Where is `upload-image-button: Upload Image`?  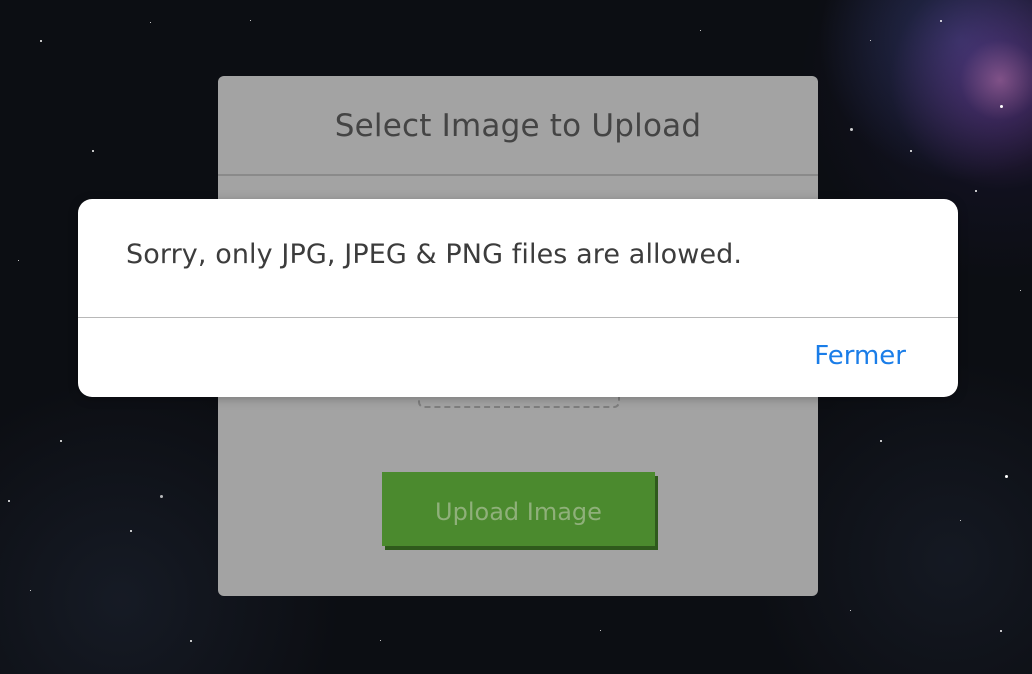 upload-image-button: Upload Image is located at coordinates (518, 509).